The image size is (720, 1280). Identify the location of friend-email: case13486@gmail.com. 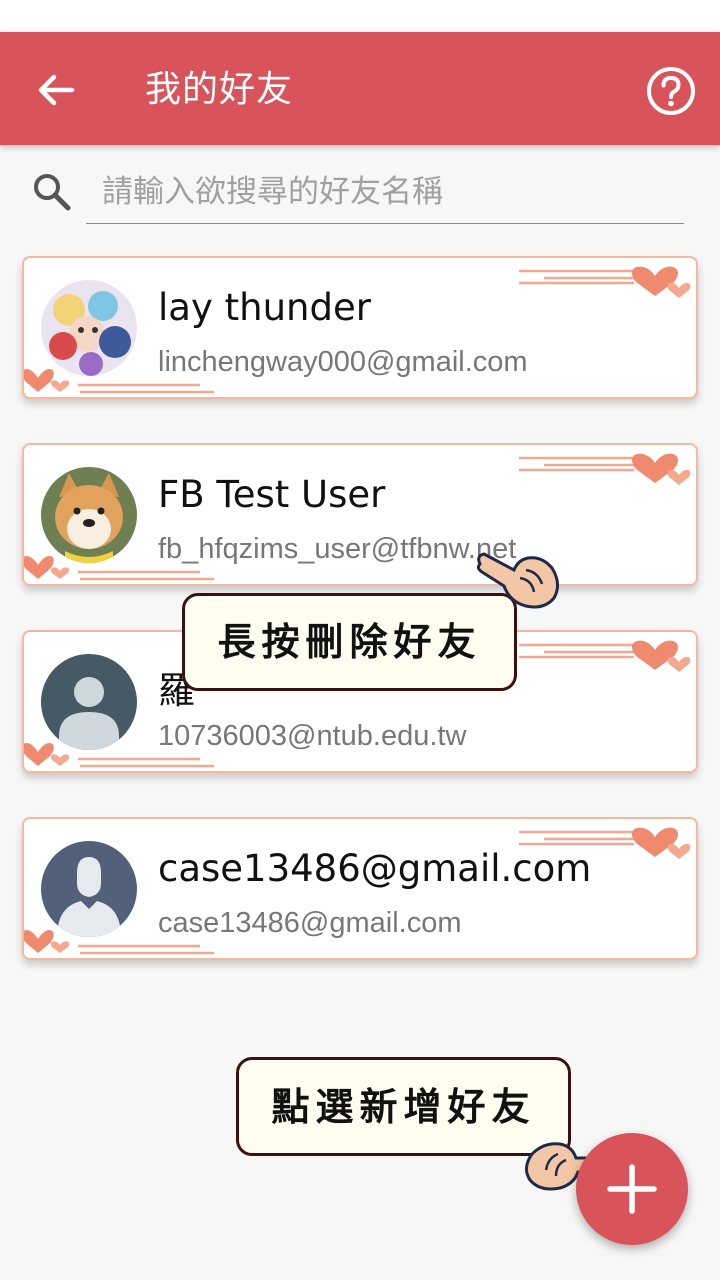
(310, 923).